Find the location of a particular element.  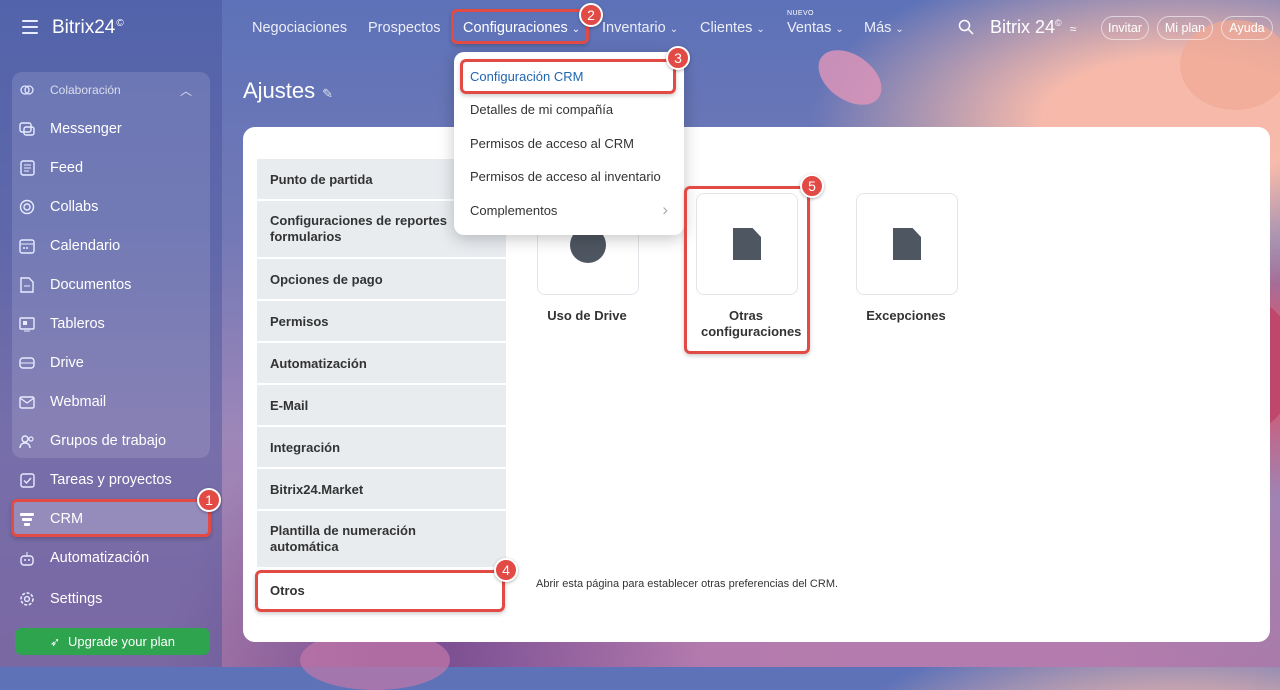

step-badge: 1 is located at coordinates (209, 500).